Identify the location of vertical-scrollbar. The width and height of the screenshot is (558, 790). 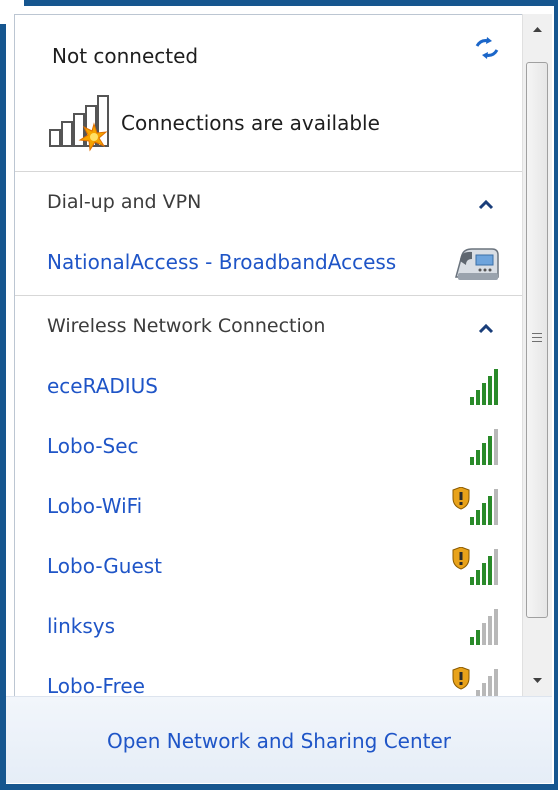
(537, 355).